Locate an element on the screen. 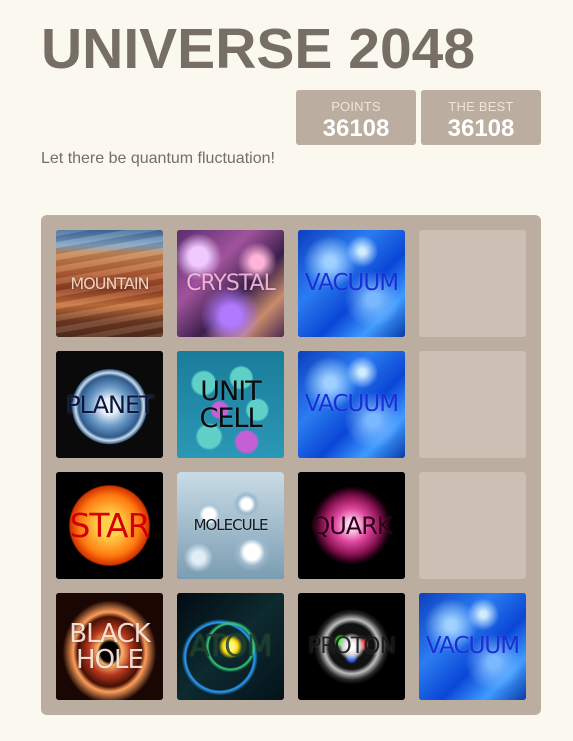  tile-cell: UNIT CELL is located at coordinates (230, 404).